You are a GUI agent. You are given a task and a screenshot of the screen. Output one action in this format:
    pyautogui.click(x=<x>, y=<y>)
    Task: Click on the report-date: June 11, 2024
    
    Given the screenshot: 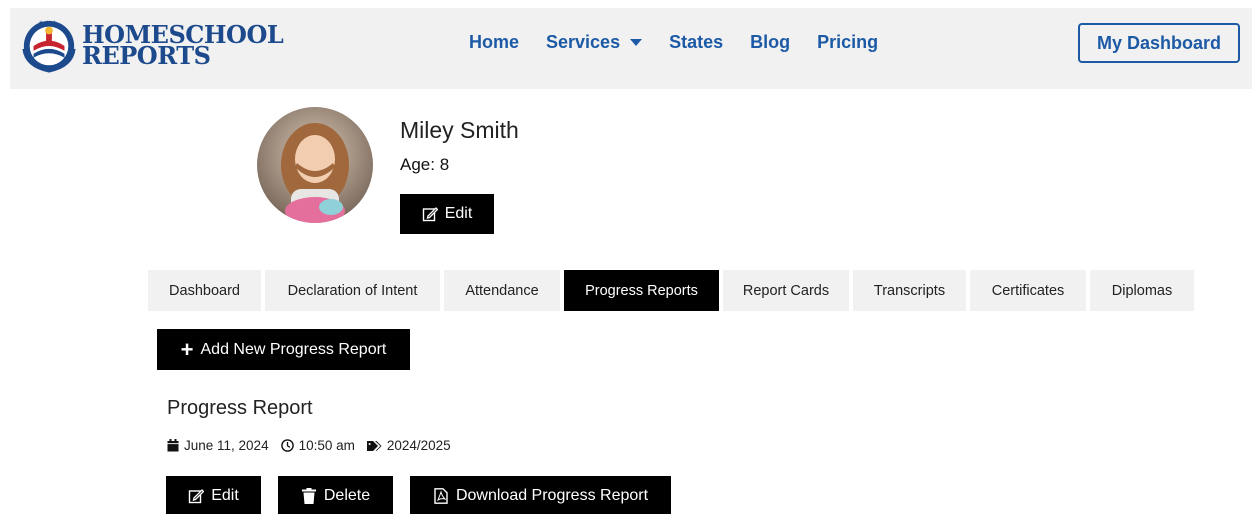 What is the action you would take?
    pyautogui.click(x=218, y=445)
    